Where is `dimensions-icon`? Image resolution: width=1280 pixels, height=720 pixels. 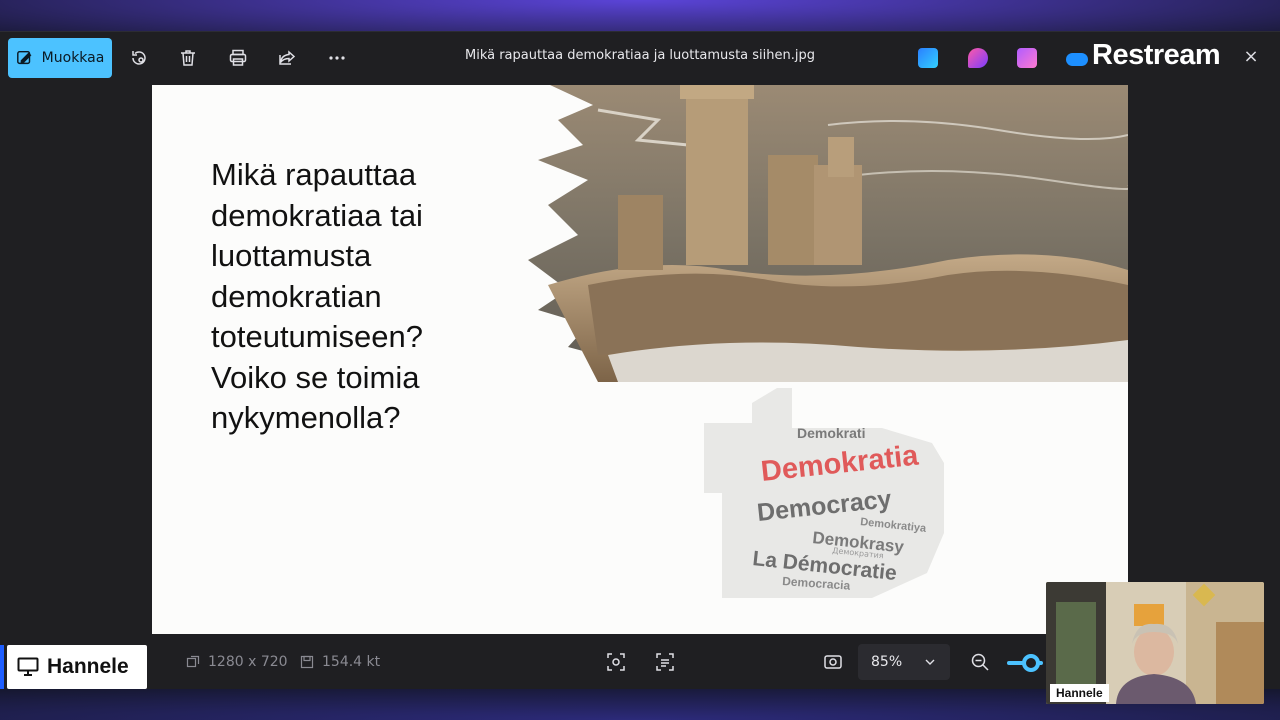 dimensions-icon is located at coordinates (193, 661).